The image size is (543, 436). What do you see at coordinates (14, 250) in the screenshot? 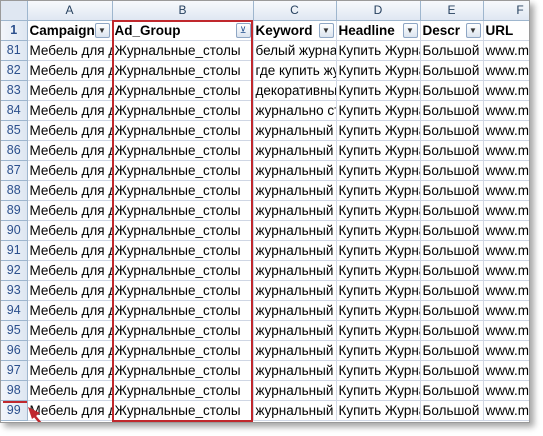
I see `row-header: 91` at bounding box center [14, 250].